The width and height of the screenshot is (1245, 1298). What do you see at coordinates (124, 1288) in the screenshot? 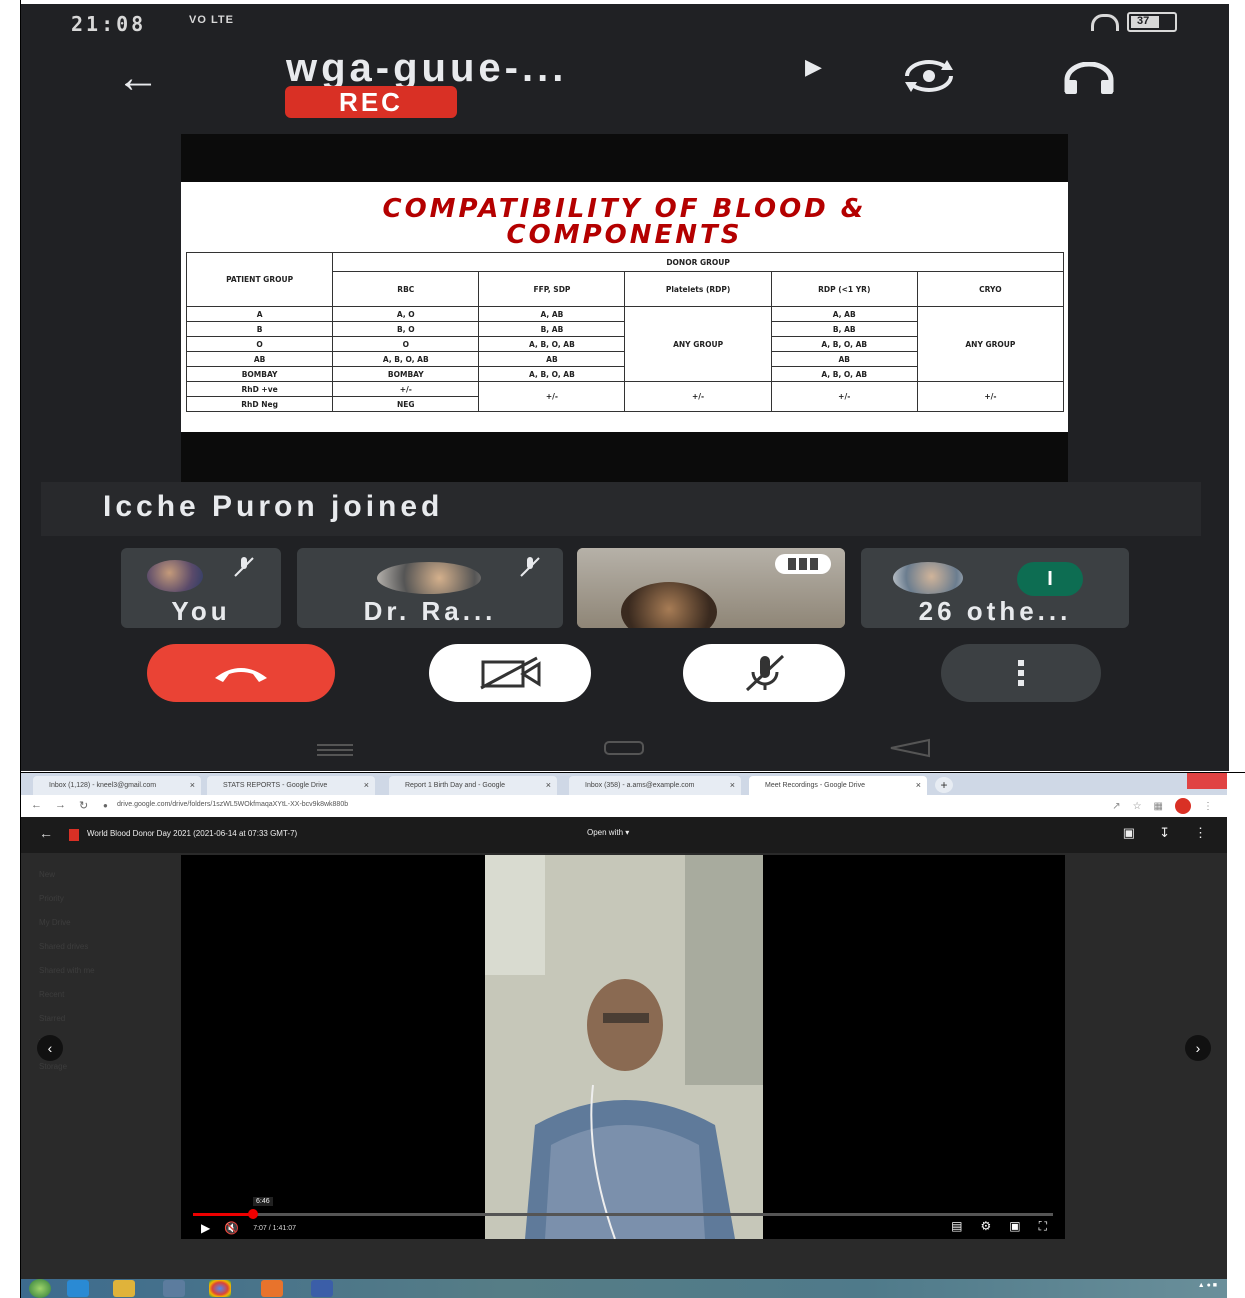
I see `explorer-taskbar-icon` at bounding box center [124, 1288].